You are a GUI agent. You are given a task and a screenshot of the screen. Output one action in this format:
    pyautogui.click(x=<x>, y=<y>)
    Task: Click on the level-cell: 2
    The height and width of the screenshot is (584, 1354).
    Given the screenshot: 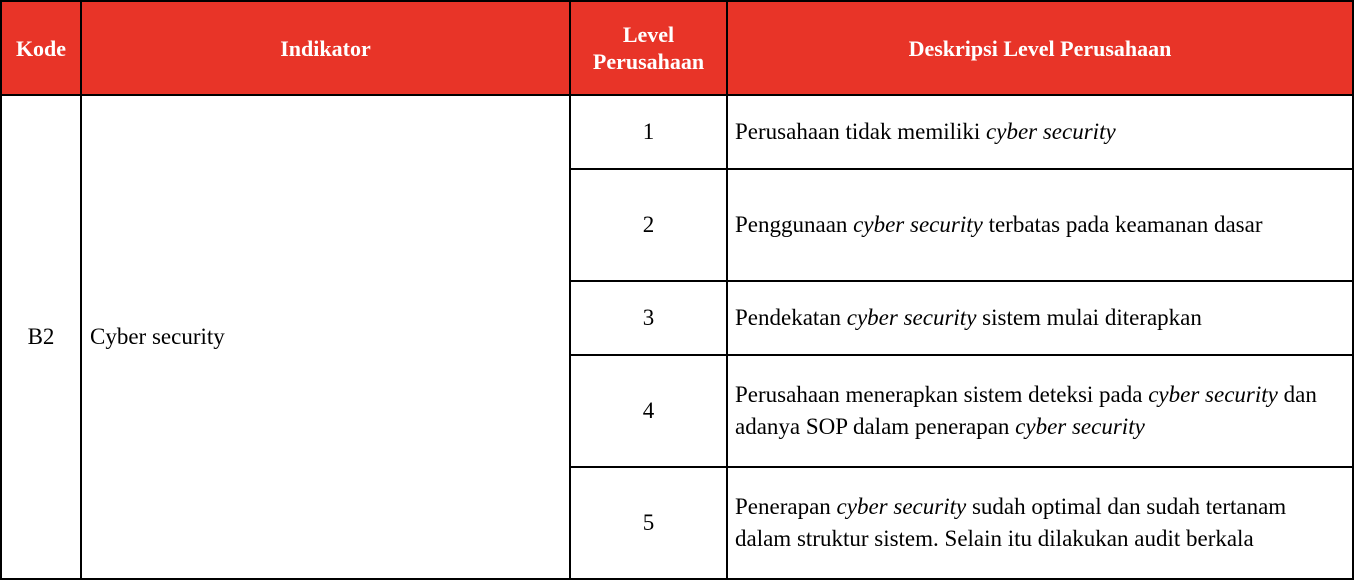 What is the action you would take?
    pyautogui.click(x=648, y=225)
    